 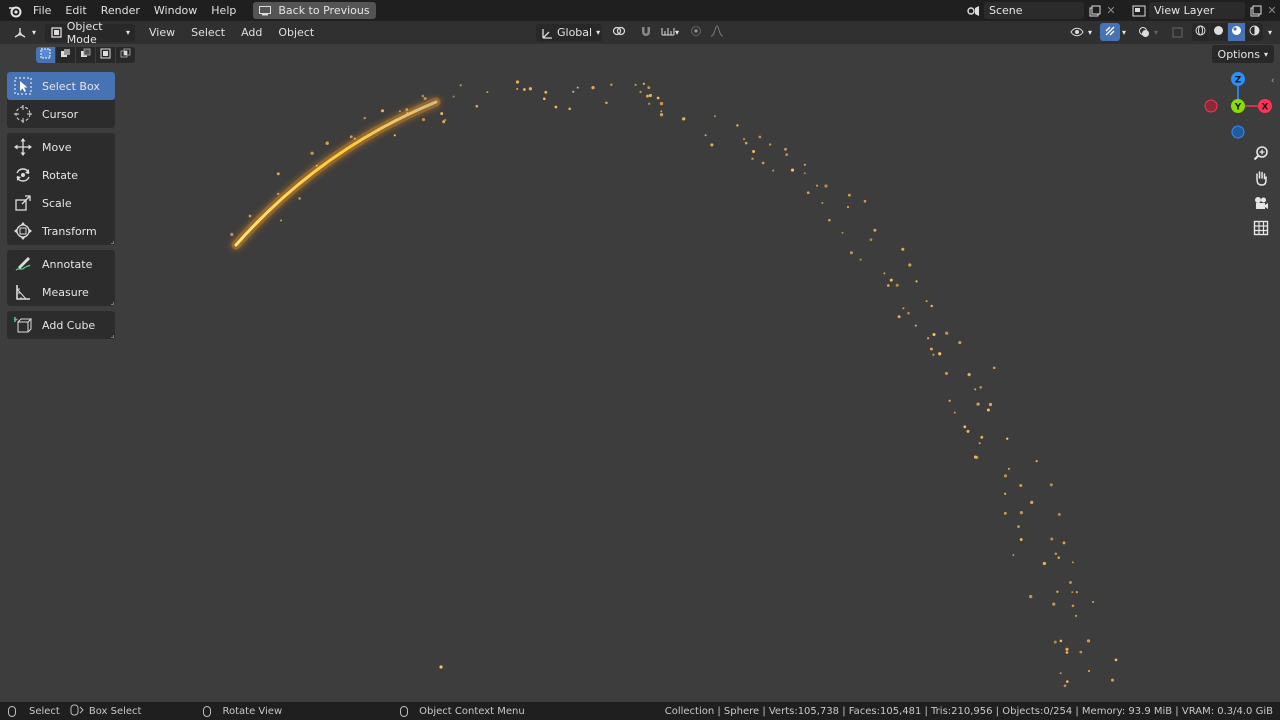 I want to click on scene-name-field: Scene, so click(x=1034, y=10).